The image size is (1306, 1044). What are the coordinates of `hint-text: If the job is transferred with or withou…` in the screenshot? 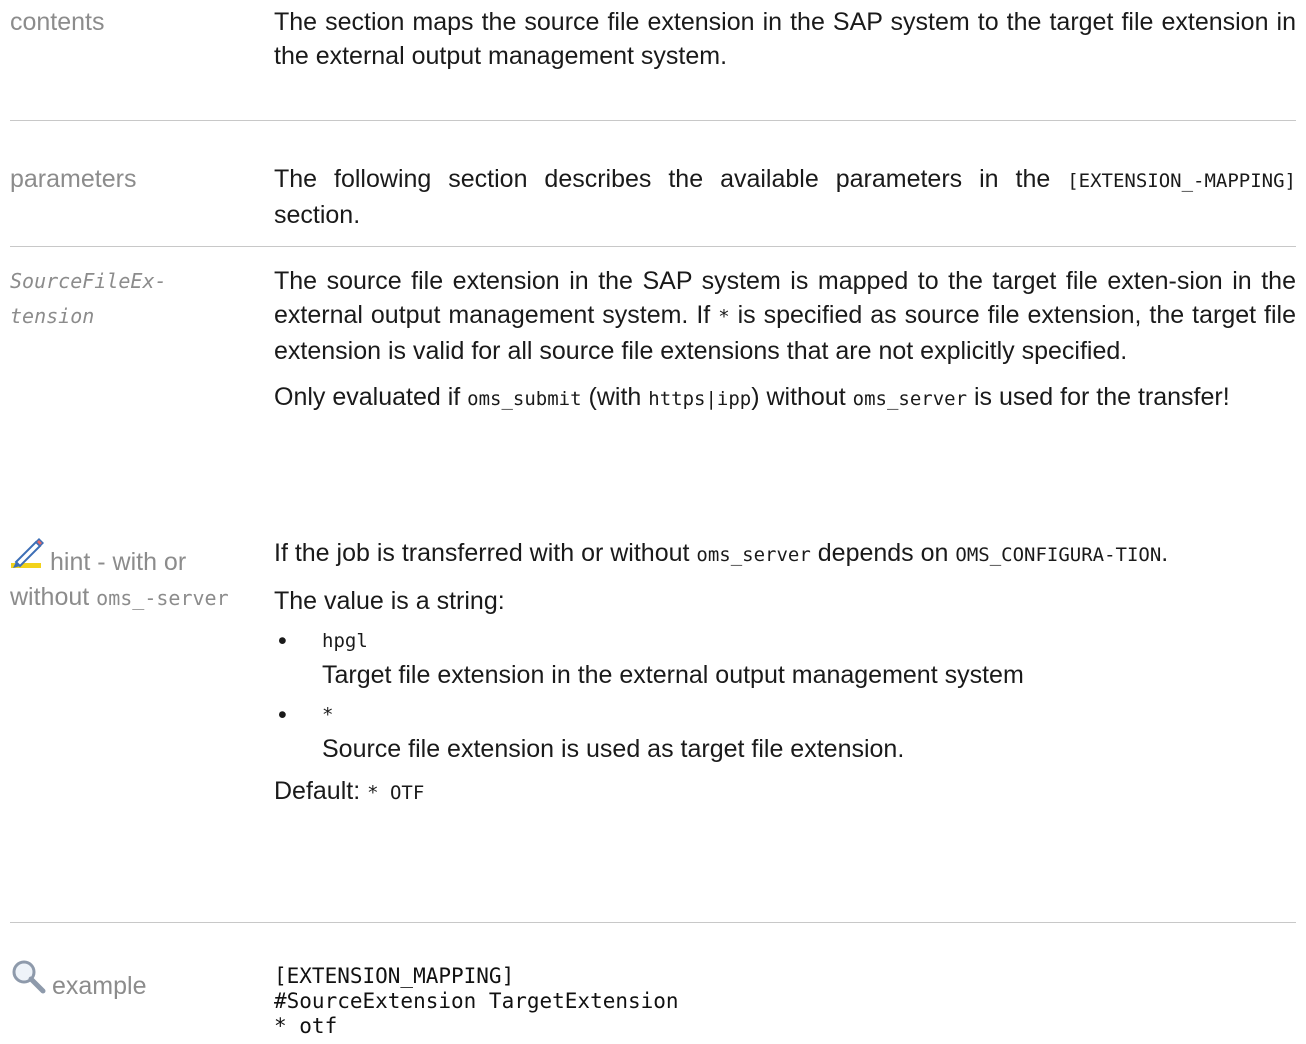 It's located at (721, 553).